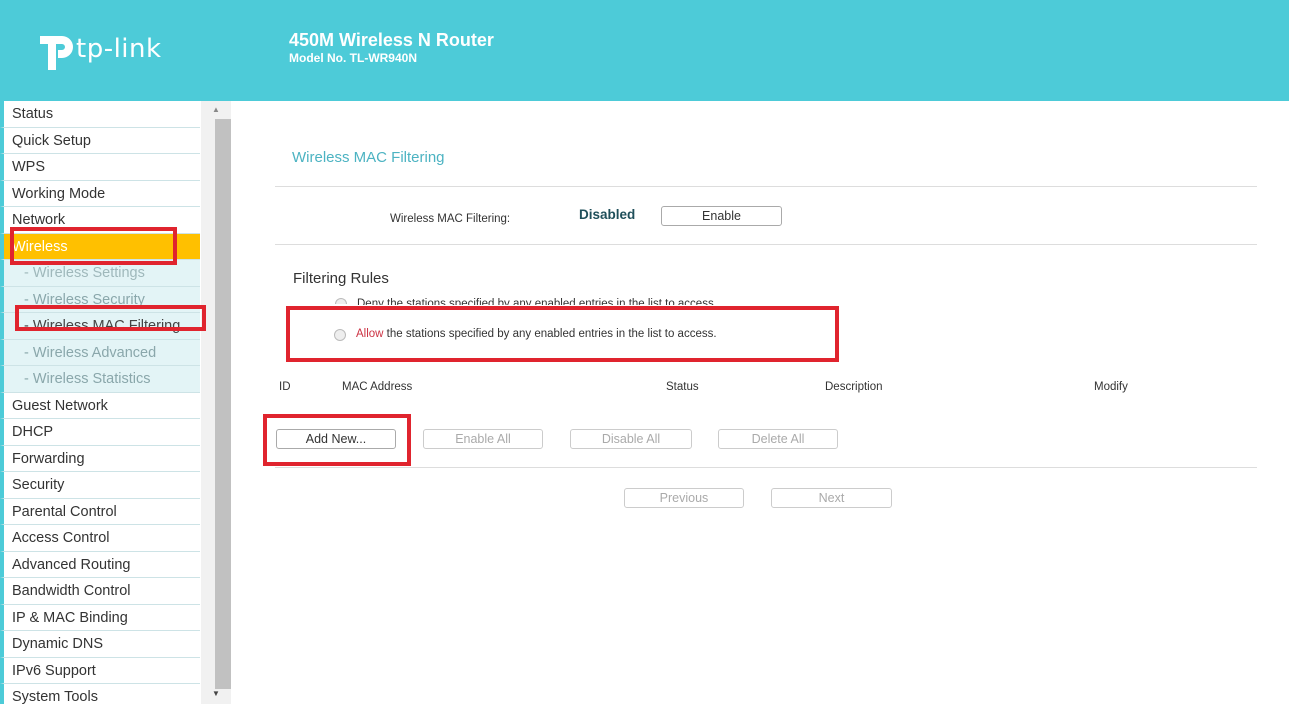 Image resolution: width=1289 pixels, height=704 pixels. What do you see at coordinates (483, 439) in the screenshot?
I see `enable-all-button: Enable All` at bounding box center [483, 439].